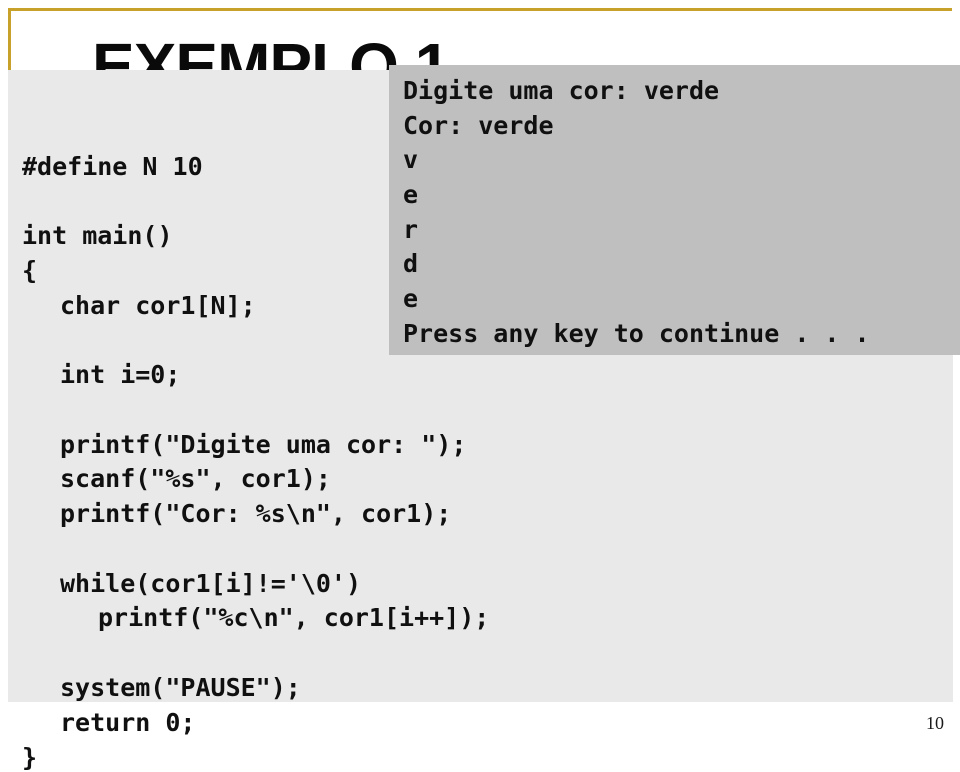 This screenshot has width=960, height=772. What do you see at coordinates (158, 305) in the screenshot?
I see `code-line: char cor1[N];` at bounding box center [158, 305].